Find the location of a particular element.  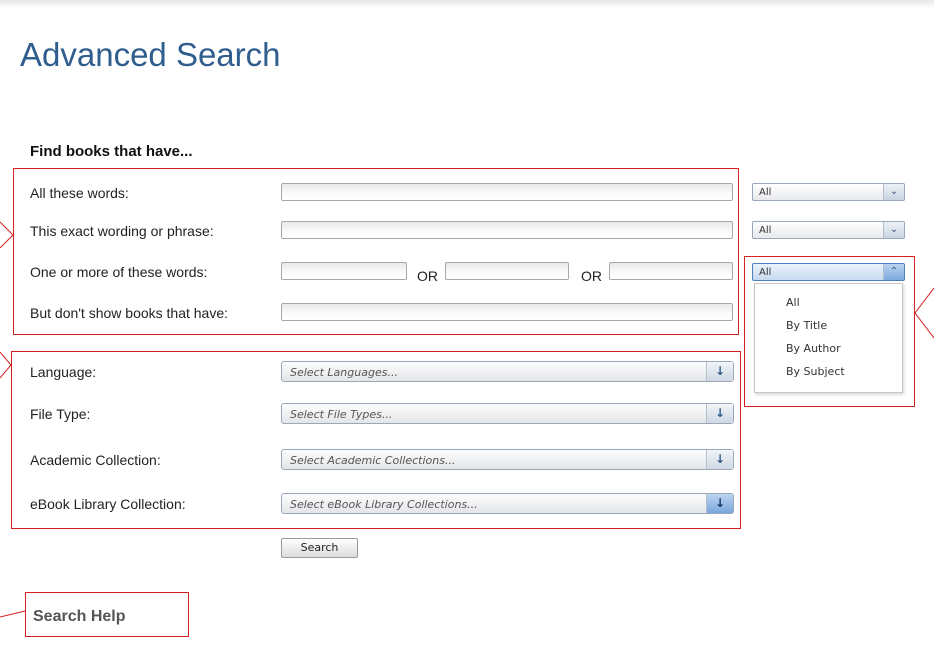

file-type-select: Select File Types... ↓ is located at coordinates (507, 413).